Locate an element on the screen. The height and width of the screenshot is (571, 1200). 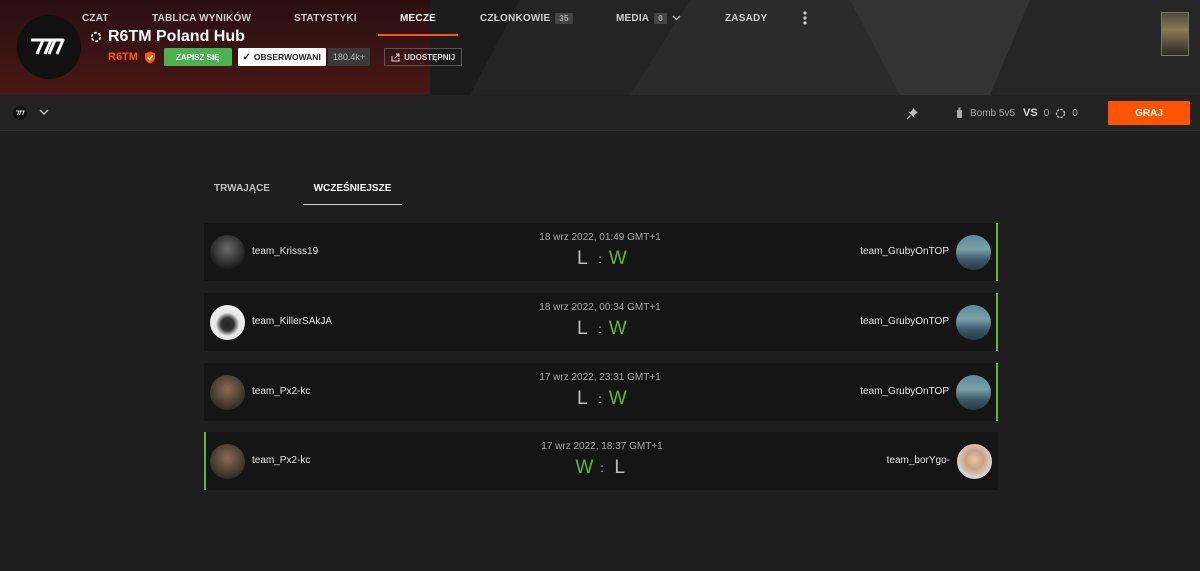
bomb-icon is located at coordinates (959, 112).